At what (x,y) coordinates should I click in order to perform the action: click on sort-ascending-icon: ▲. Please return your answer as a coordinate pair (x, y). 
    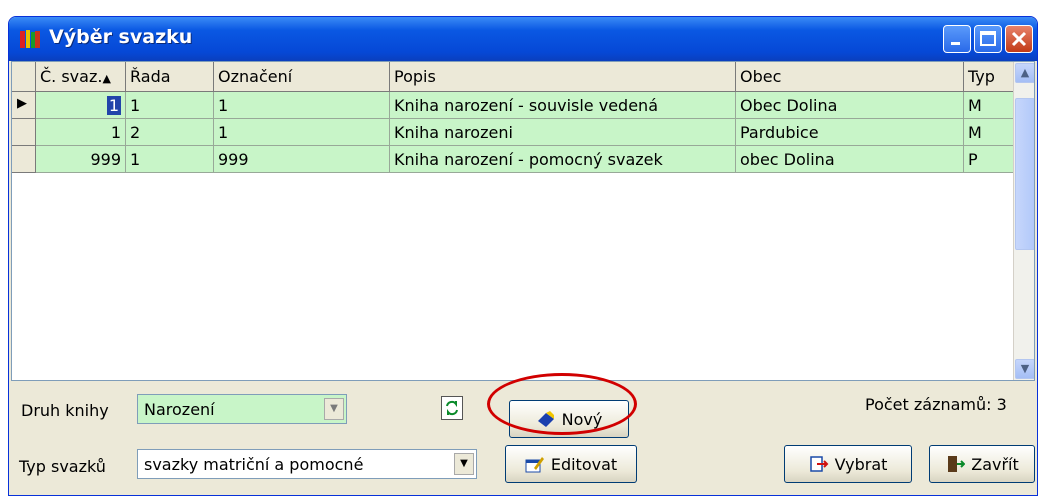
    Looking at the image, I should click on (106, 78).